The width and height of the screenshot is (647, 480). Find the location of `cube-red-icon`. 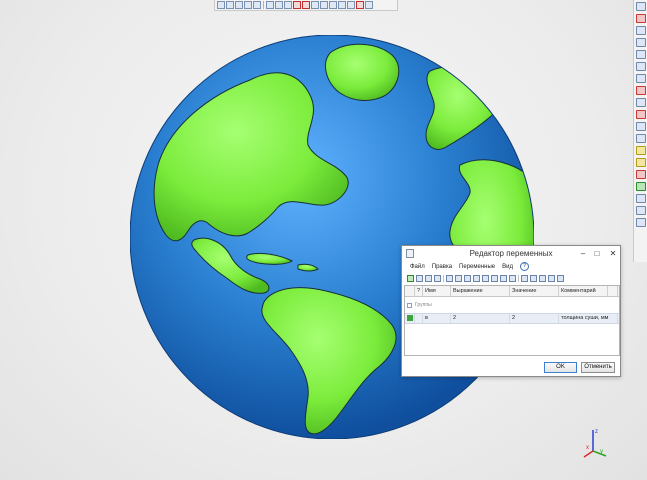

cube-red-icon is located at coordinates (297, 5).